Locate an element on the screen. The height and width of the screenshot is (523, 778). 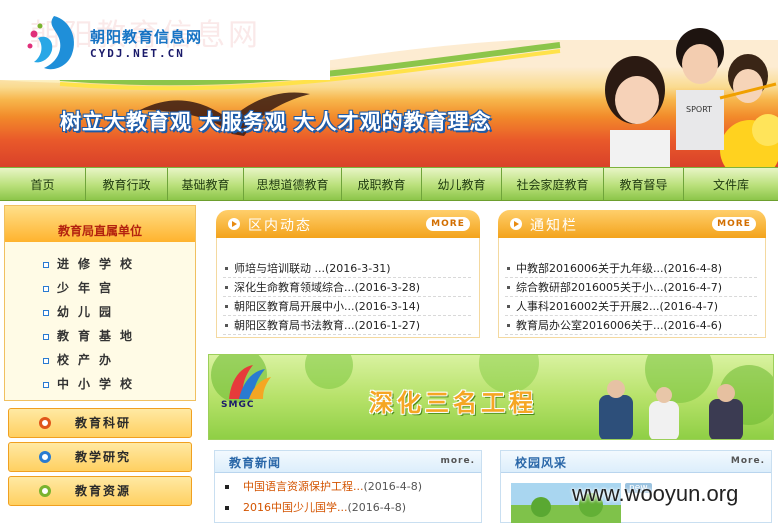
teaching-research-button: 教学研究 is located at coordinates (100, 457).